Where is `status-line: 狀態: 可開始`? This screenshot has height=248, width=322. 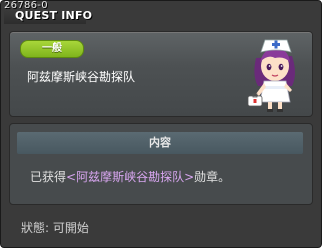
status-line: 狀態: 可開始 is located at coordinates (55, 227).